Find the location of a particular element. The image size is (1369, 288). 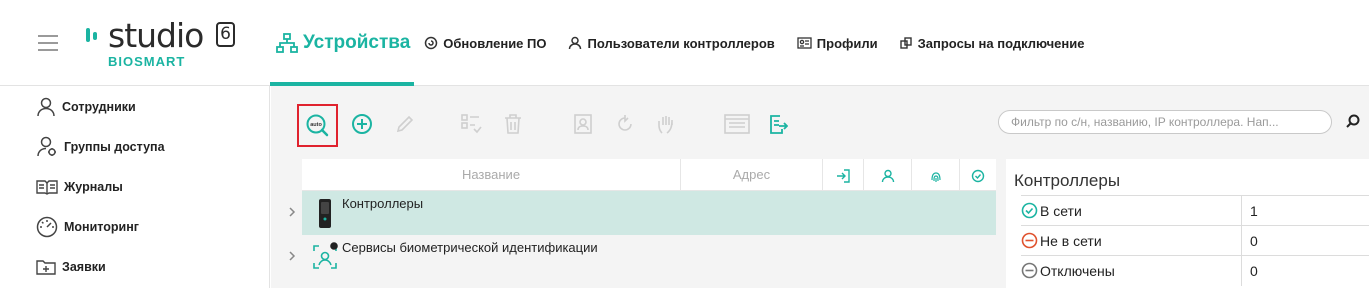

restart-button is located at coordinates (625, 124).